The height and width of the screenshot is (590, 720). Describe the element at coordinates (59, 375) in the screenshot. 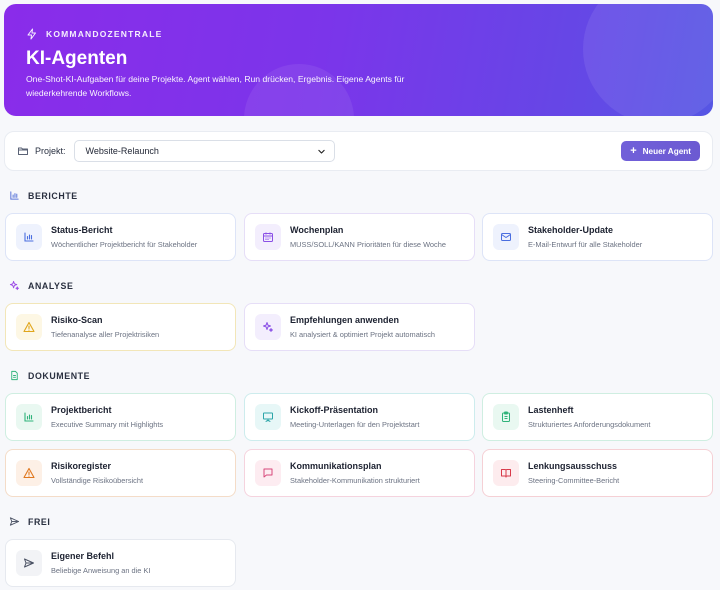

I see `section-label: DOKUMENTE` at that location.